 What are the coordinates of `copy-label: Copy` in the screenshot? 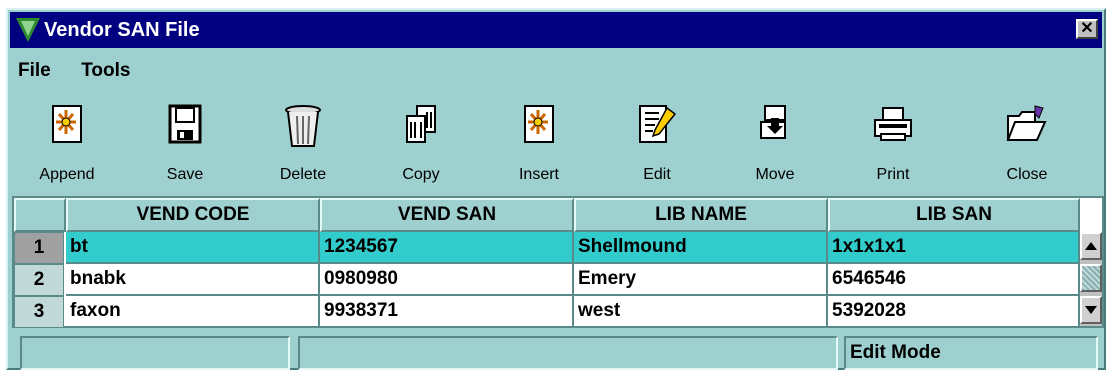 It's located at (421, 174).